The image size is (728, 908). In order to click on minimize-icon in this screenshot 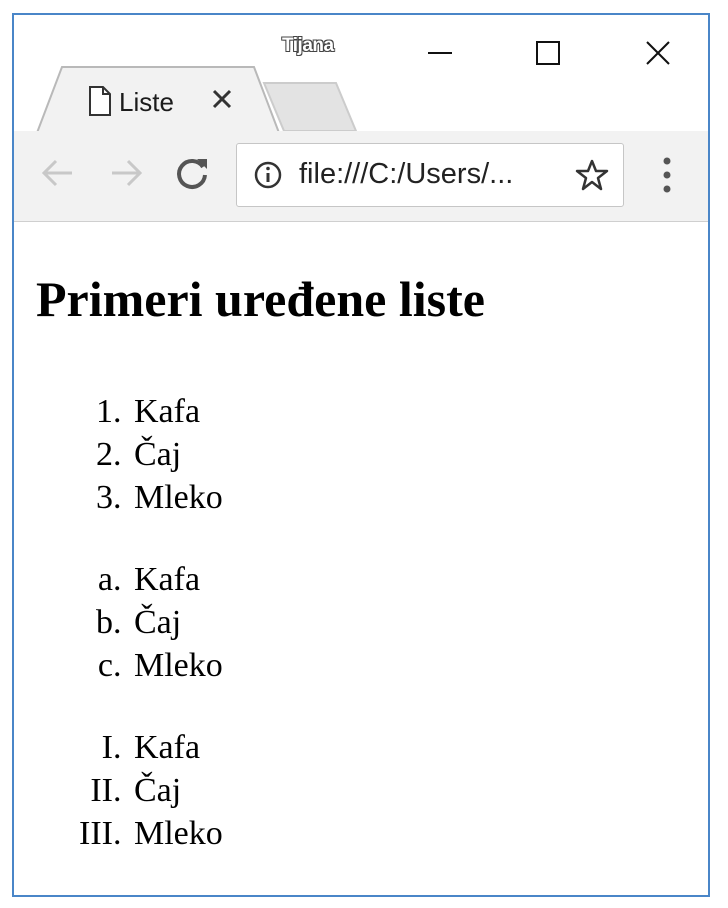, I will do `click(440, 53)`.